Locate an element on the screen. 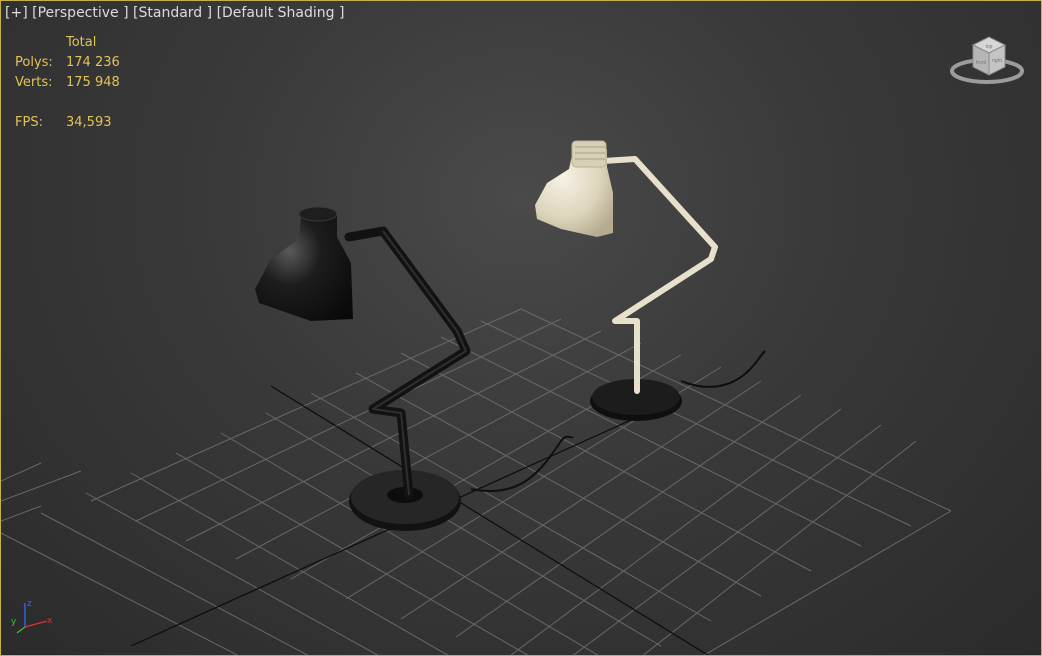  viewcube-icon: top front right is located at coordinates (987, 60).